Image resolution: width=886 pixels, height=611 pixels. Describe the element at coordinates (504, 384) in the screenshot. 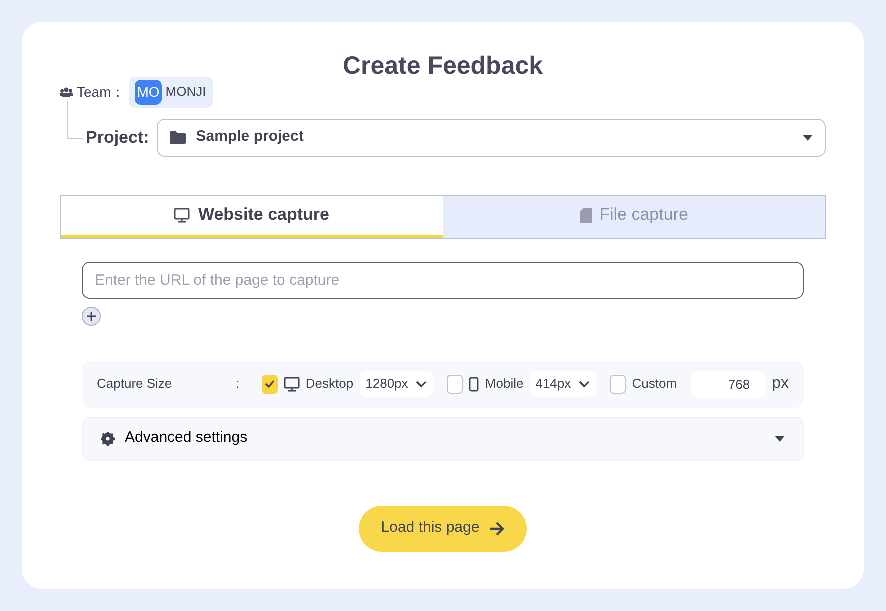

I see `option-label: Mobile` at that location.